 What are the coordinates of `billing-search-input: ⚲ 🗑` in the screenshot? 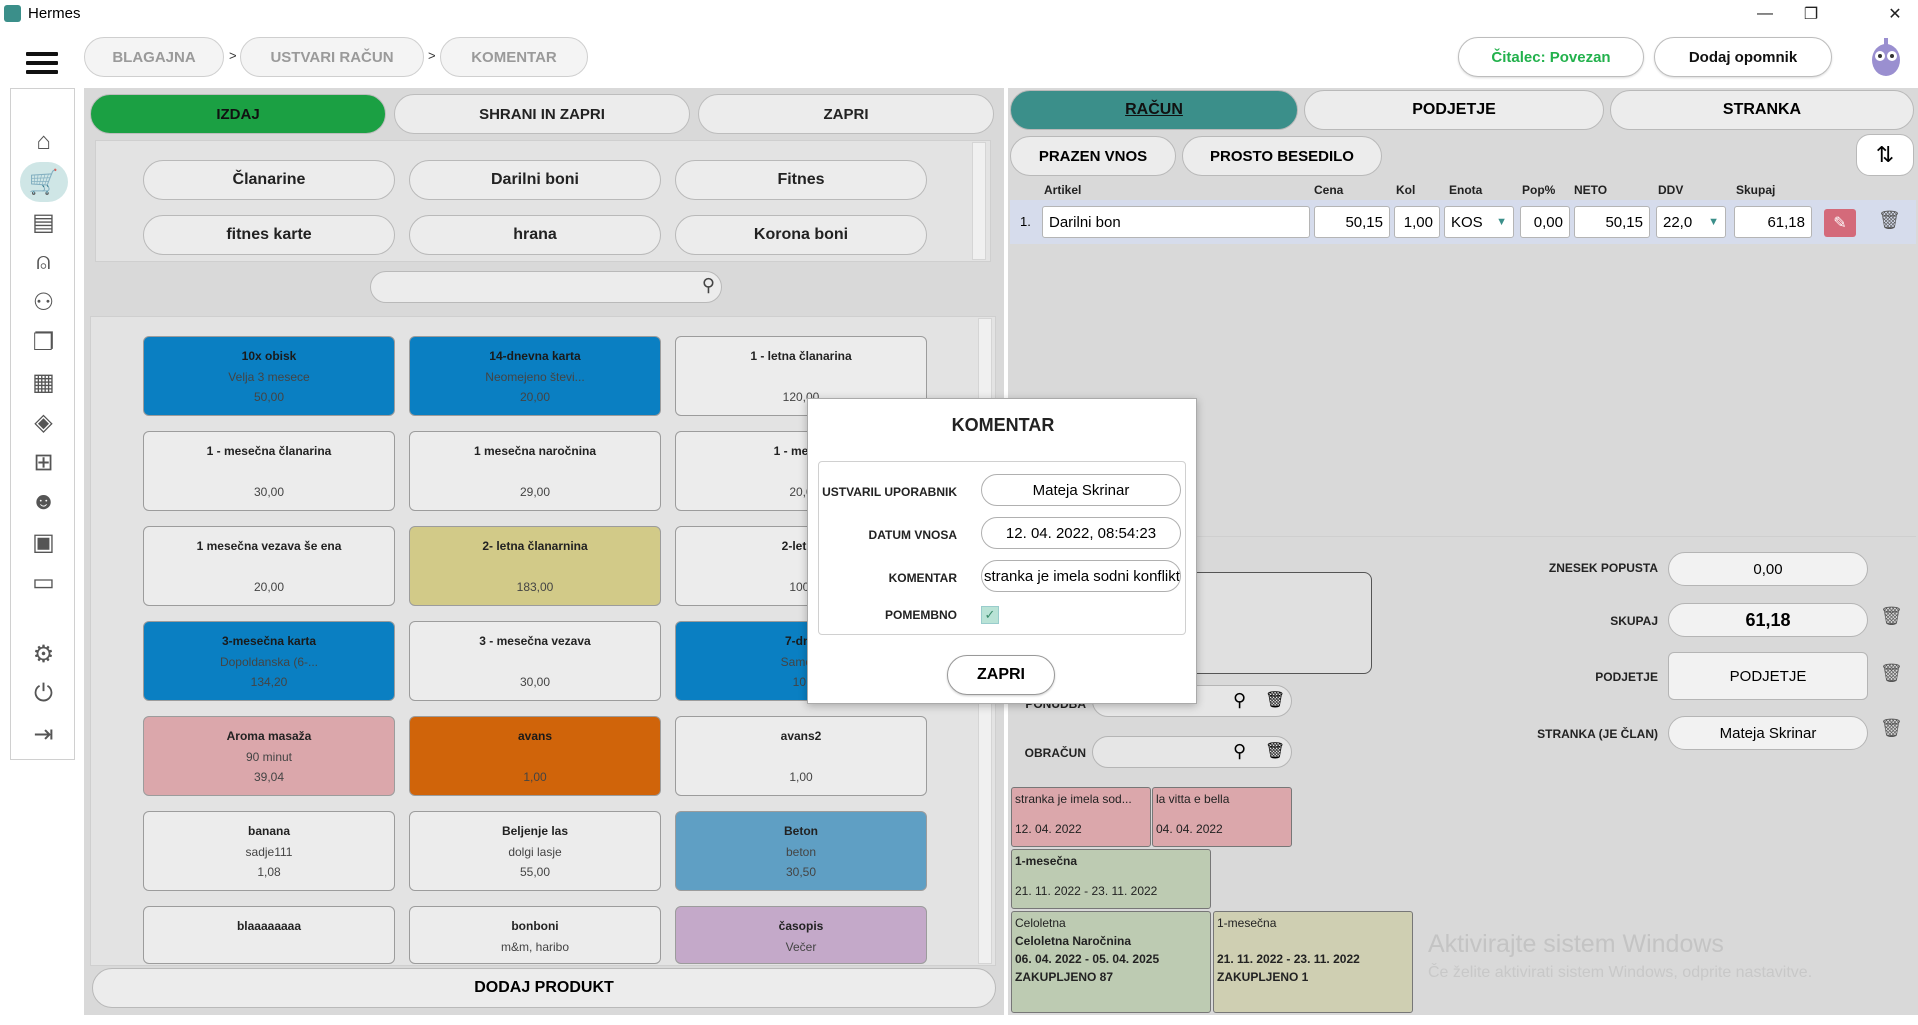 It's located at (1192, 752).